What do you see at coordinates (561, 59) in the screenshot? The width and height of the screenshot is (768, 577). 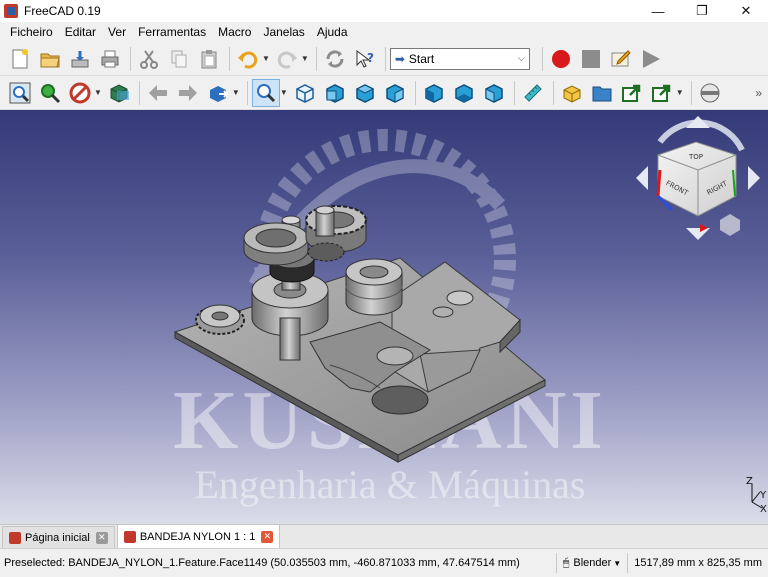 I see `macro-record-icon` at bounding box center [561, 59].